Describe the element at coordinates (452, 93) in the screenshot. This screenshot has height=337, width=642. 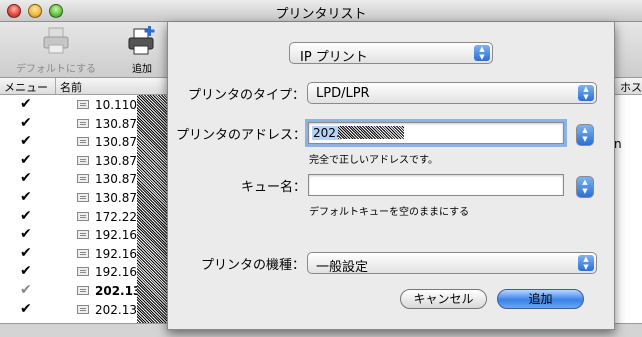
I see `printer-type-popup: LPD/LPR ▲ ▼` at that location.